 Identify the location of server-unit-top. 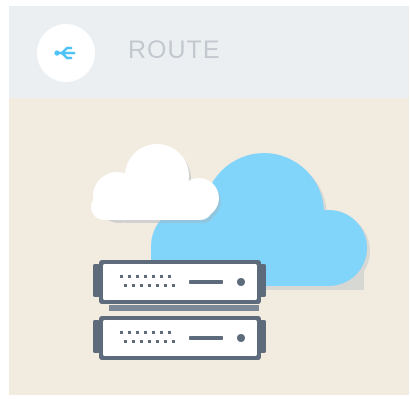
(179, 282).